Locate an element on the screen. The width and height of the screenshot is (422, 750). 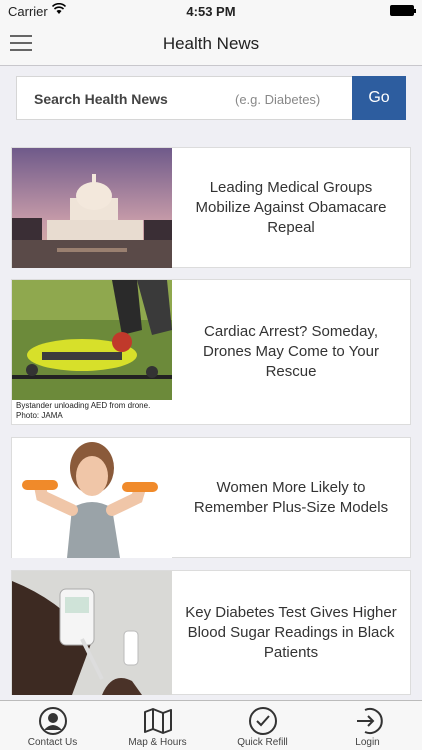
status-bar: Carrier 4:53 PM is located at coordinates (211, 11).